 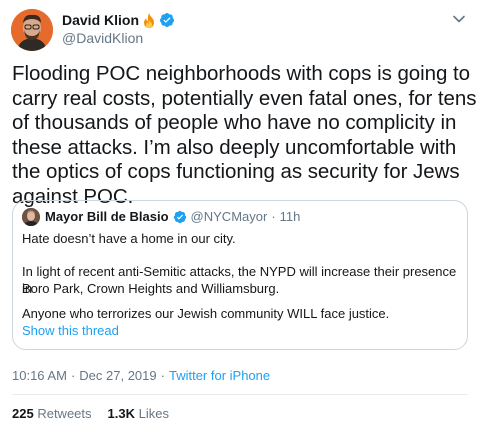 I want to click on tweet-source-link: Twitter for iPhone, so click(x=219, y=375).